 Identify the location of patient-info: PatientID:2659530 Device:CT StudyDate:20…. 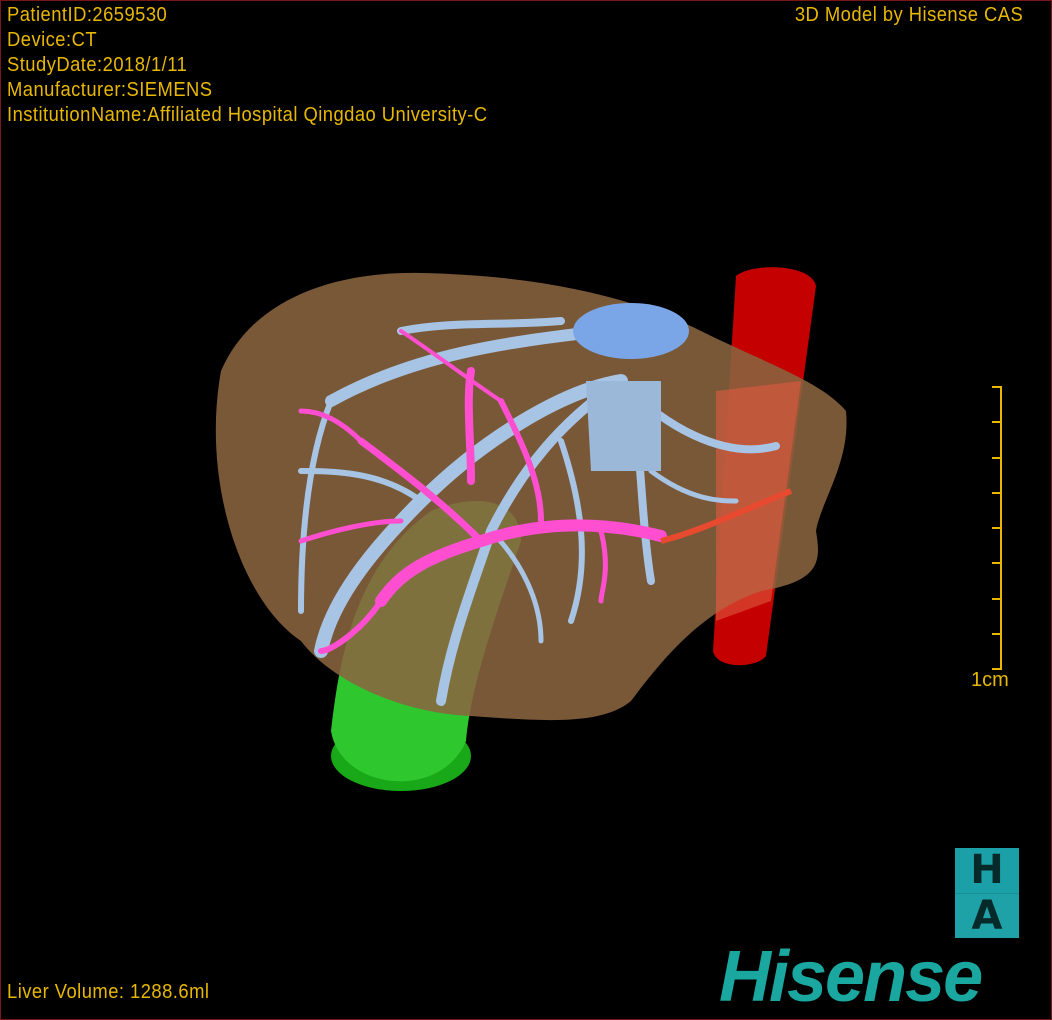
(247, 65).